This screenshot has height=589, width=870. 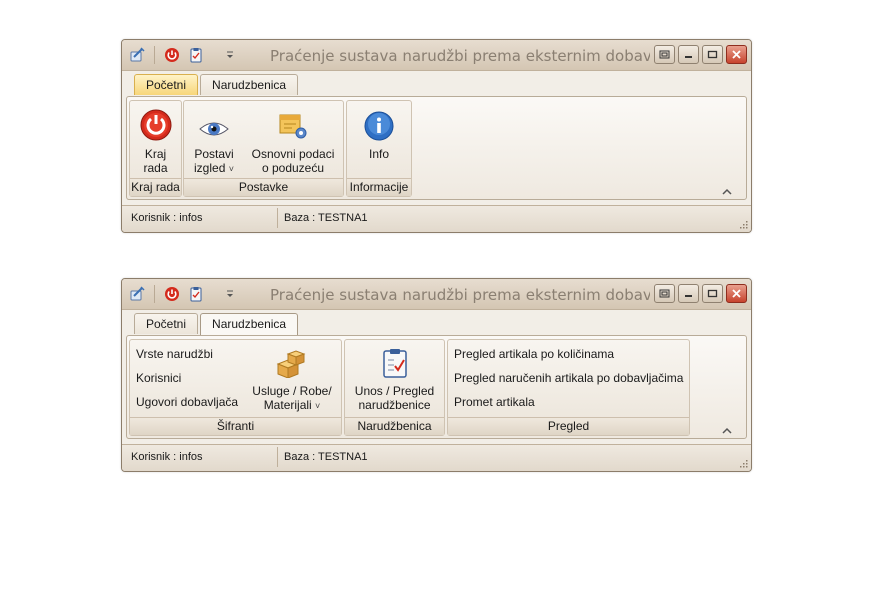 I want to click on order-clipboard-icon, so click(x=394, y=362).